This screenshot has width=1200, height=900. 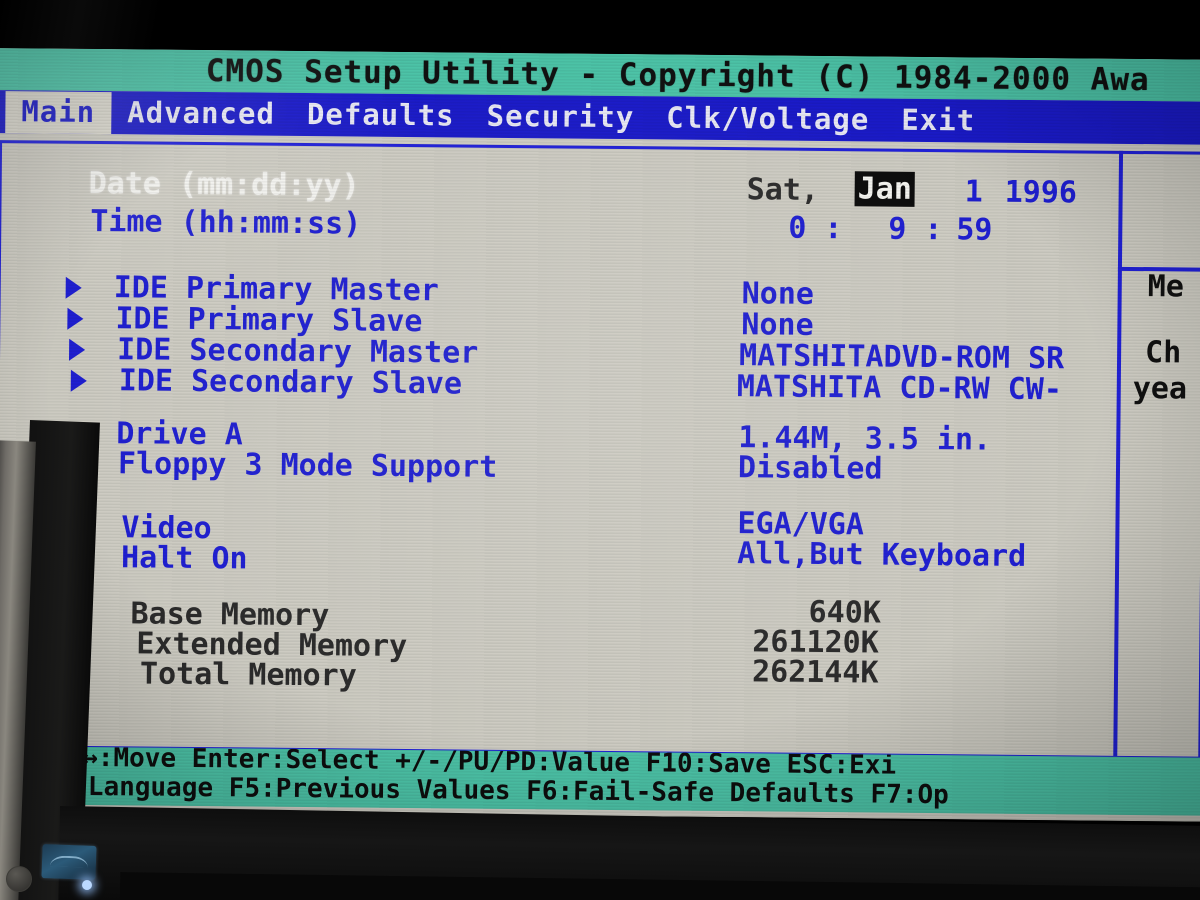 I want to click on tab-advanced: Advanced, so click(x=201, y=114).